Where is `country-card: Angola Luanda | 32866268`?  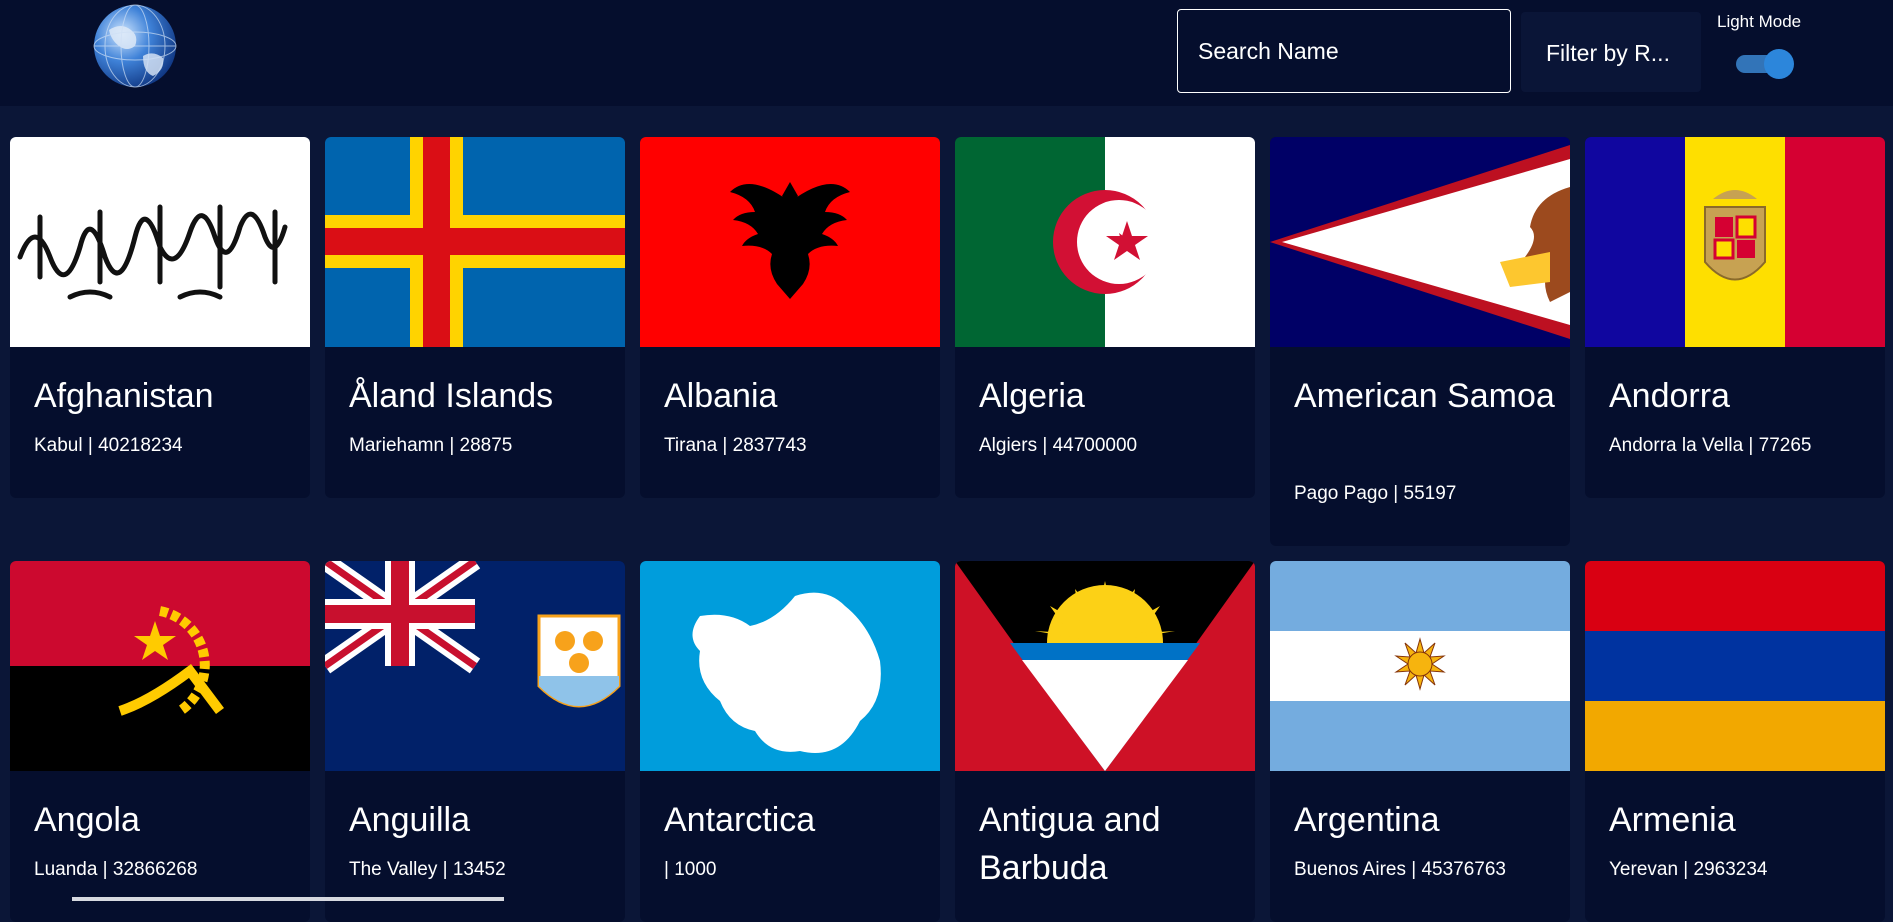
country-card: Angola Luanda | 32866268 is located at coordinates (160, 741).